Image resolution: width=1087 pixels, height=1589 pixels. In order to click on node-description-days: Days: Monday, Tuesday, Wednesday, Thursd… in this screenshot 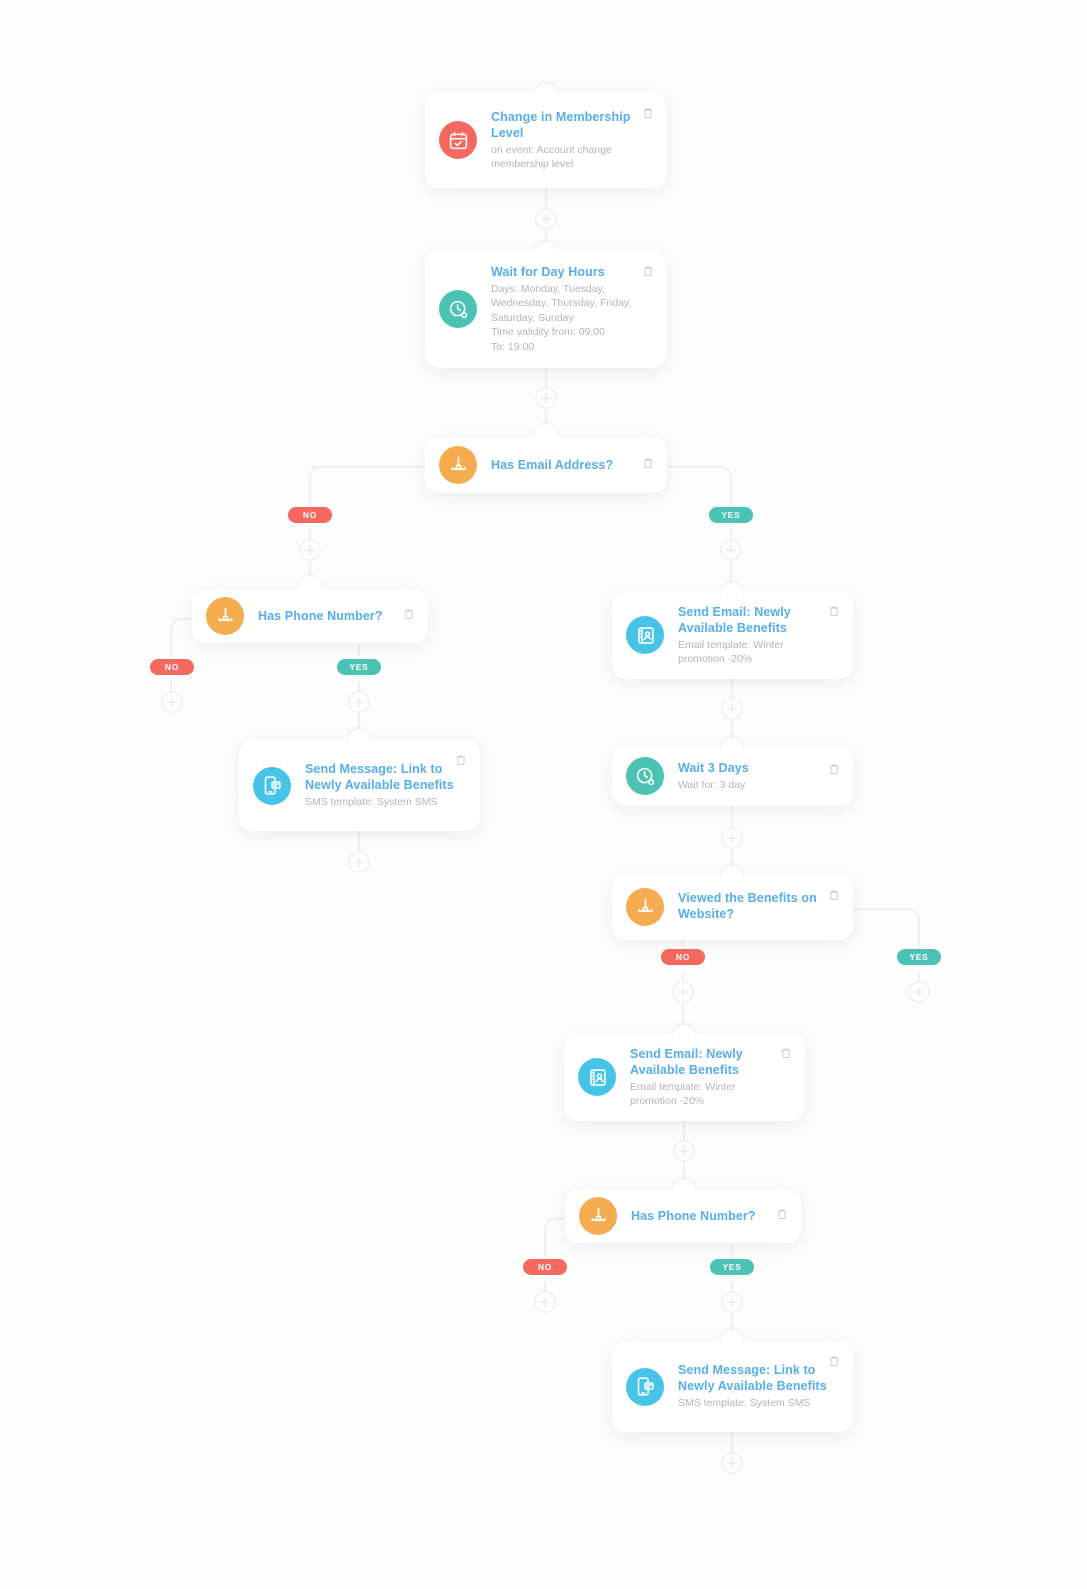, I will do `click(561, 303)`.